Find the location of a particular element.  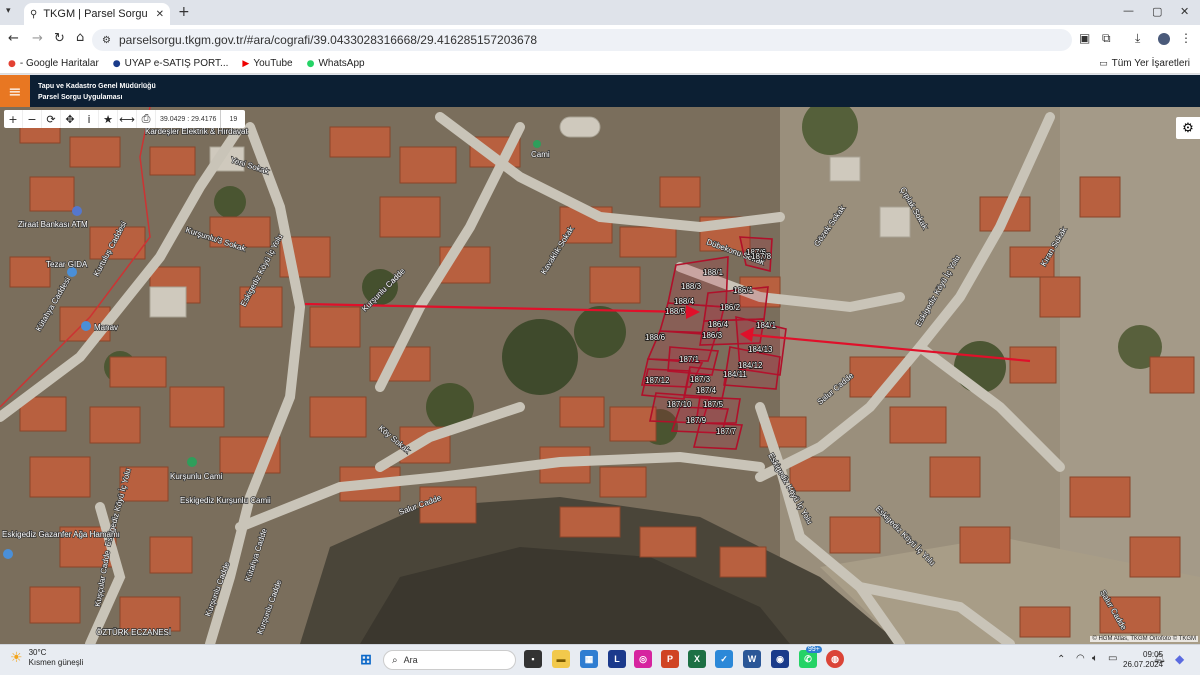

new-tab-icon: + is located at coordinates (184, 12).